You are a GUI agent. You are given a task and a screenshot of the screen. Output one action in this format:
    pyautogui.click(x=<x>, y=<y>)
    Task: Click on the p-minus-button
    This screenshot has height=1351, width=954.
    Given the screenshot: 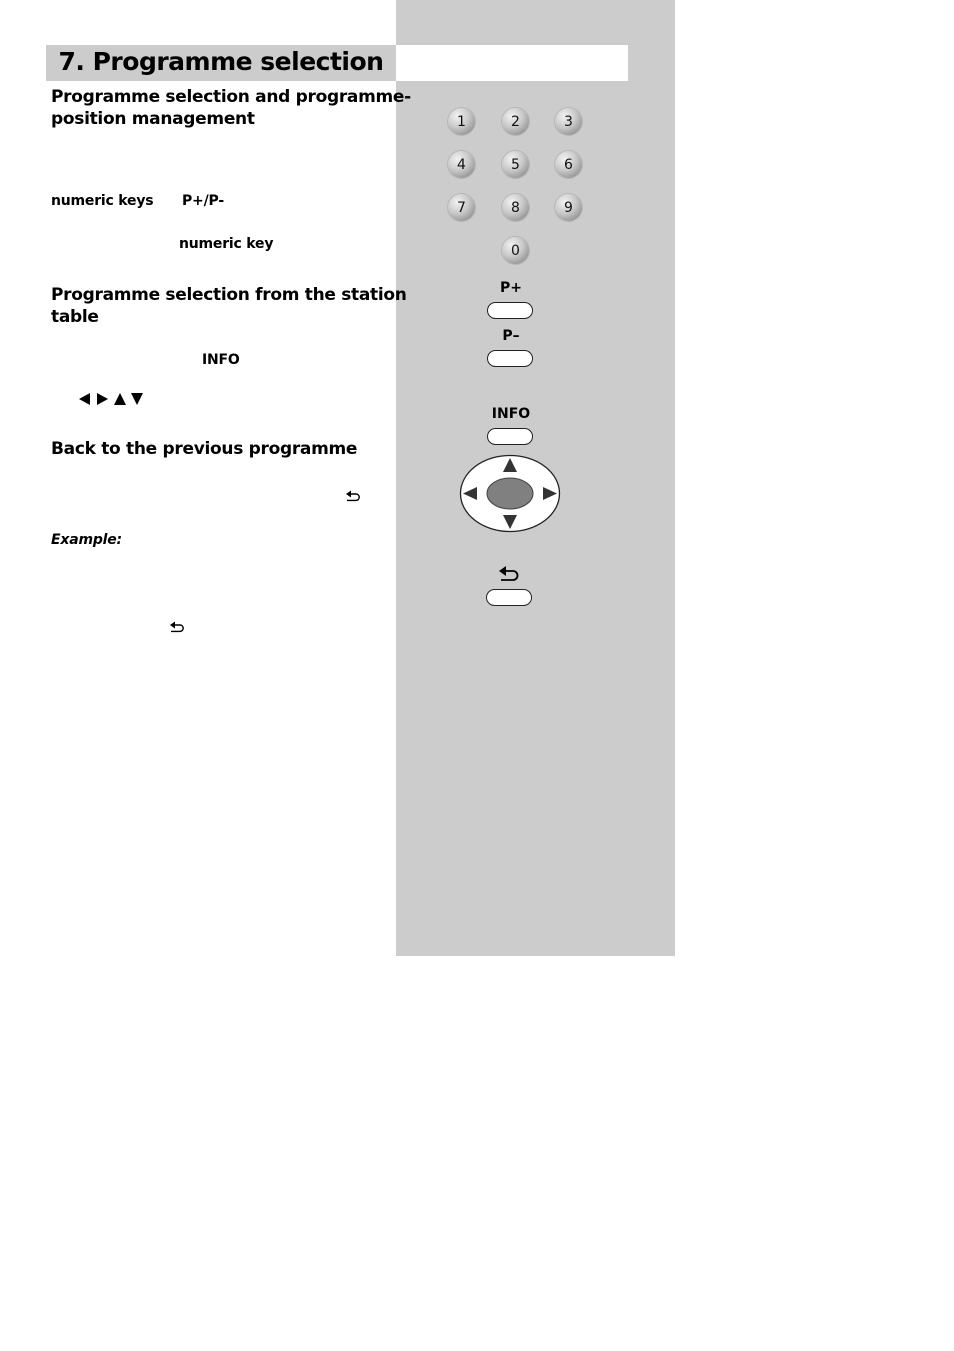 What is the action you would take?
    pyautogui.click(x=510, y=358)
    